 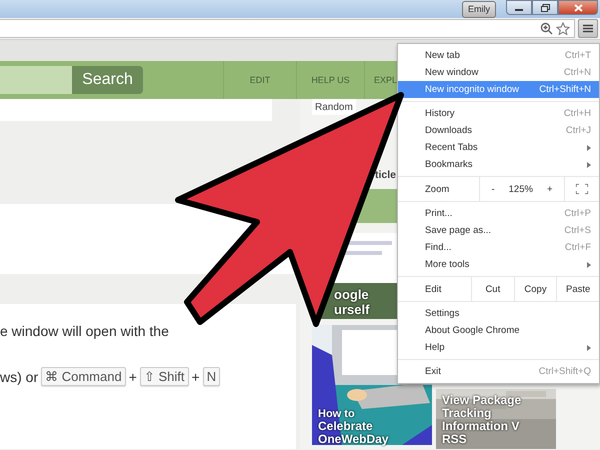 I want to click on menu-item: New window Ctrl+N, so click(x=498, y=72).